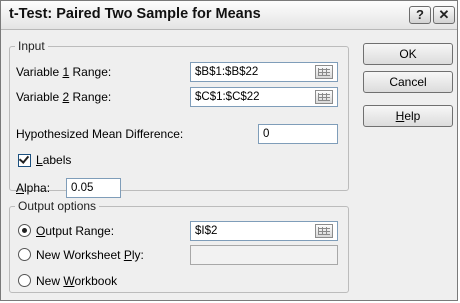 The image size is (460, 303). I want to click on cancel-button: Cancel, so click(408, 82).